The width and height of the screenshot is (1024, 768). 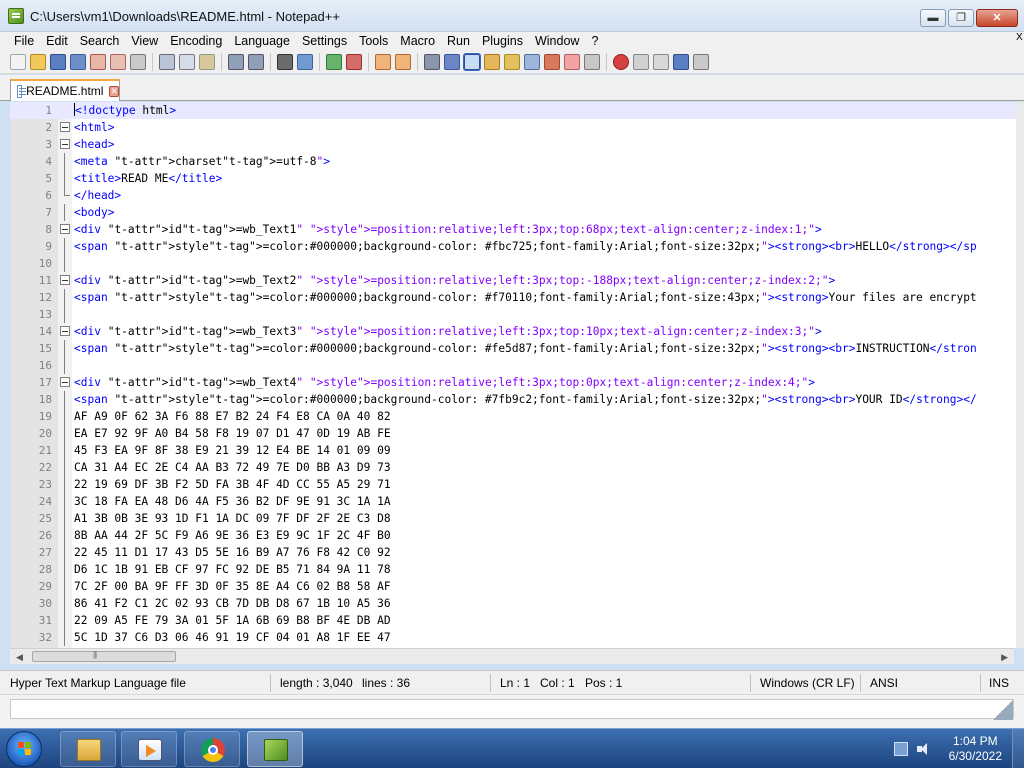 What do you see at coordinates (901, 749) in the screenshot?
I see `network-icon` at bounding box center [901, 749].